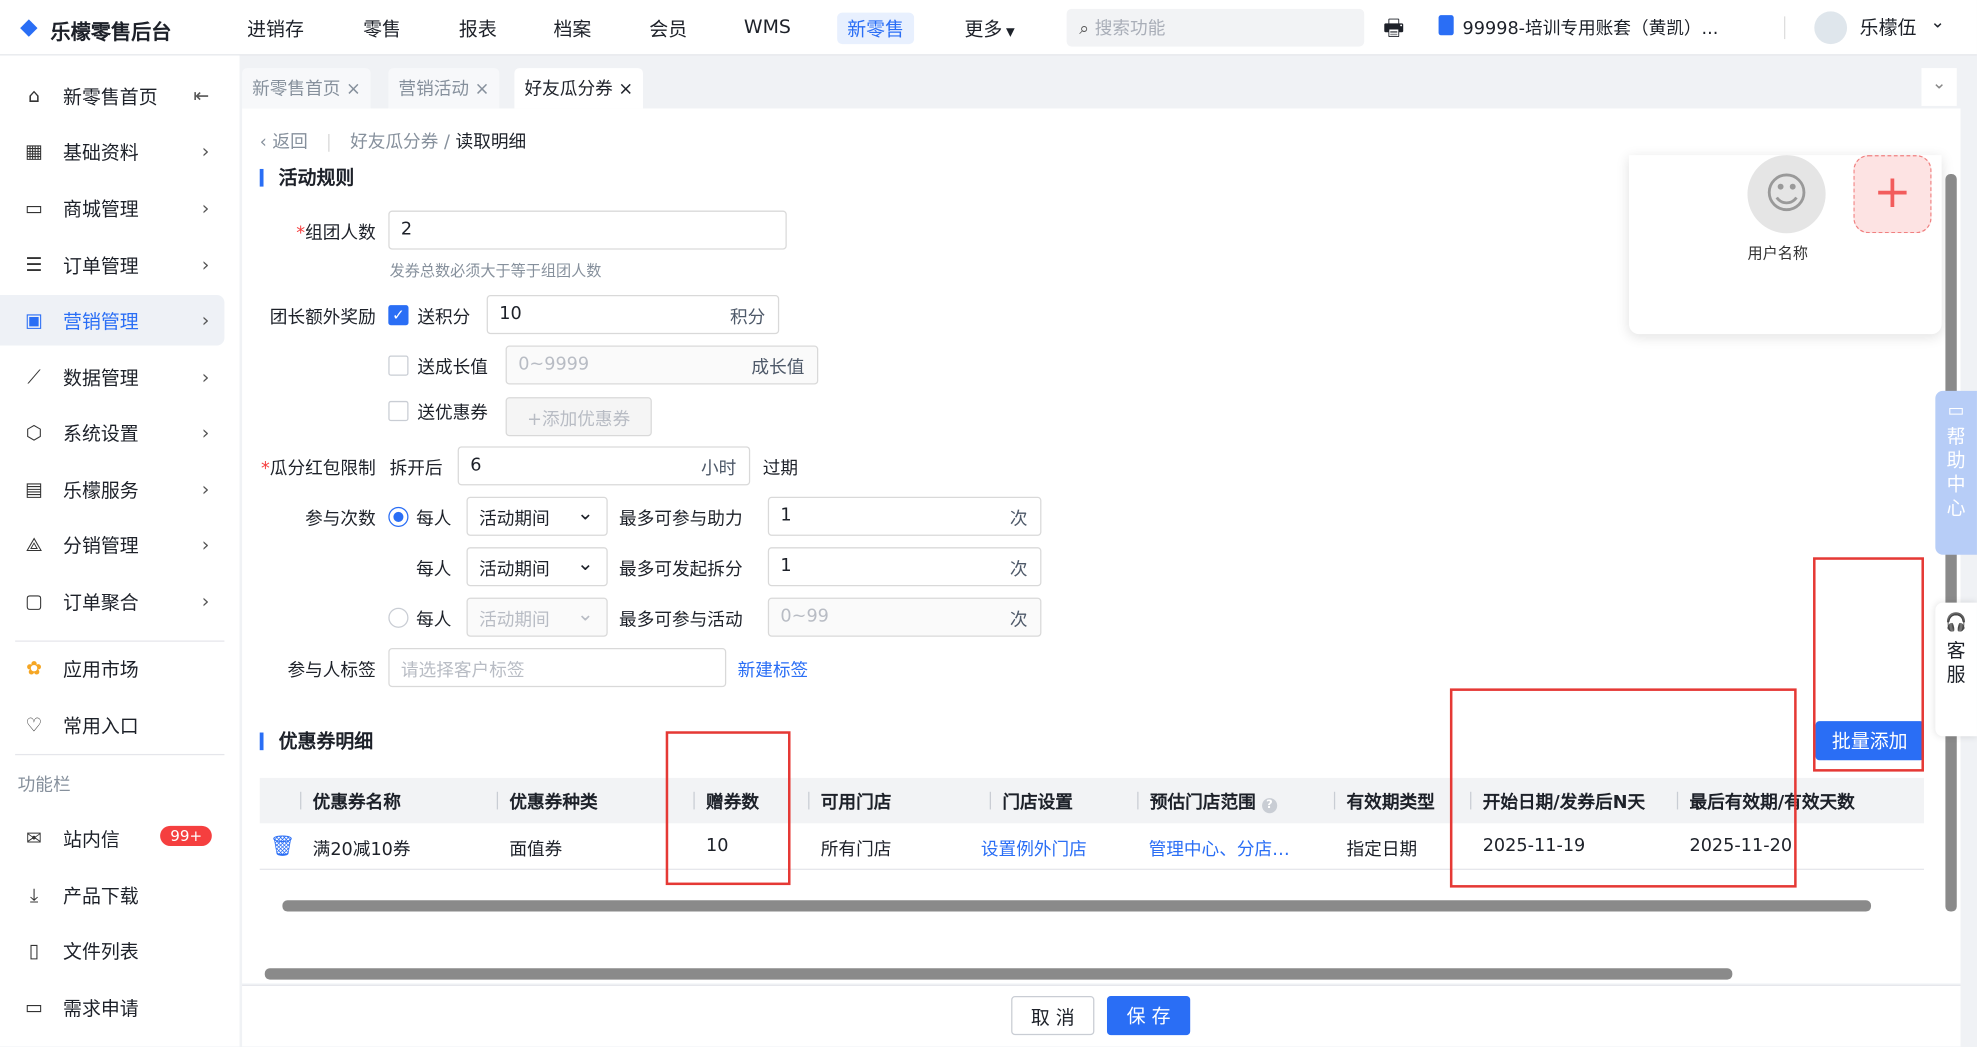  Describe the element at coordinates (557, 668) in the screenshot. I see `tag-select: 请选择客户标签` at that location.